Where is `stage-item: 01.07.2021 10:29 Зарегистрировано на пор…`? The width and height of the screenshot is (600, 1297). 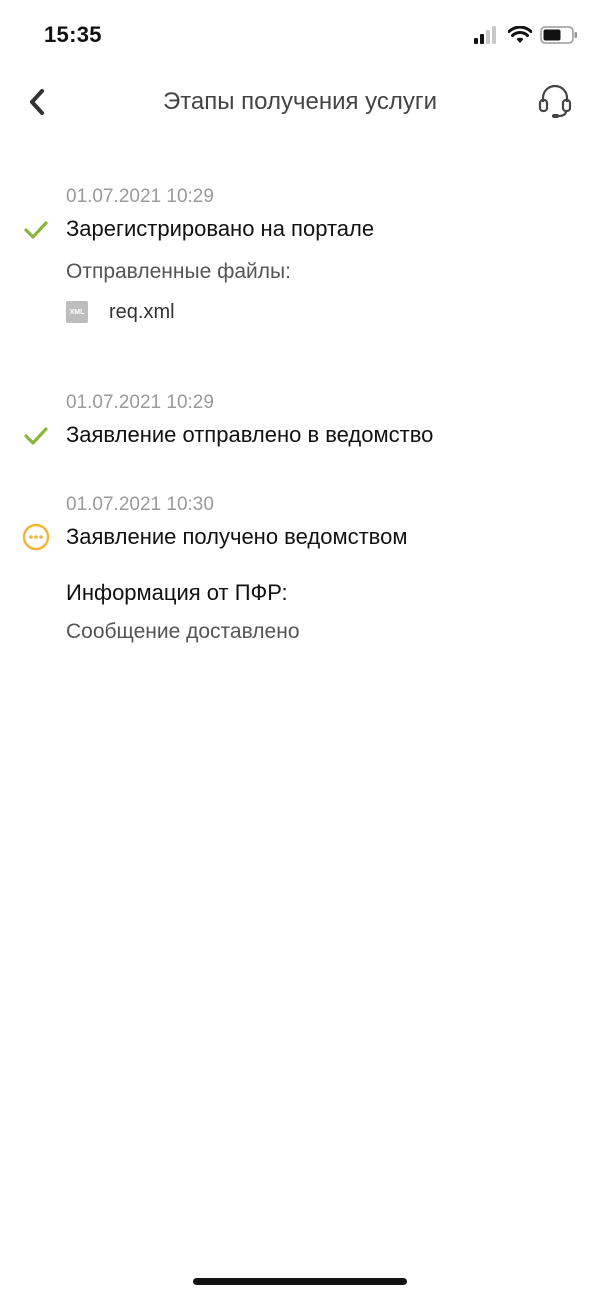
stage-item: 01.07.2021 10:29 Зарегистрировано на пор… is located at coordinates (300, 259).